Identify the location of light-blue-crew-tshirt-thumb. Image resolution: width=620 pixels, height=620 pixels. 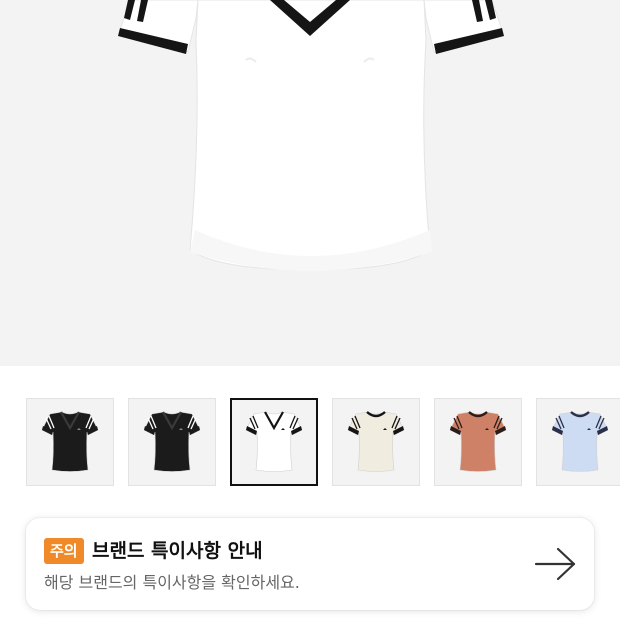
(580, 441).